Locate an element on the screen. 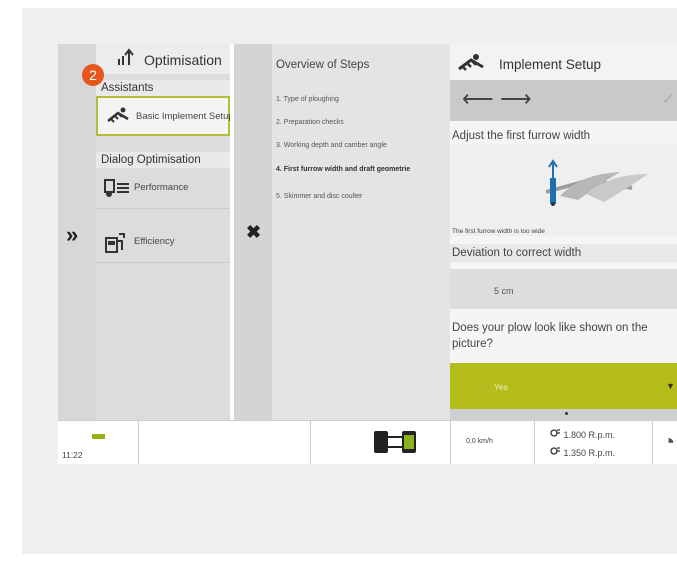 The width and height of the screenshot is (677, 568). performance-label: Performance is located at coordinates (161, 187).